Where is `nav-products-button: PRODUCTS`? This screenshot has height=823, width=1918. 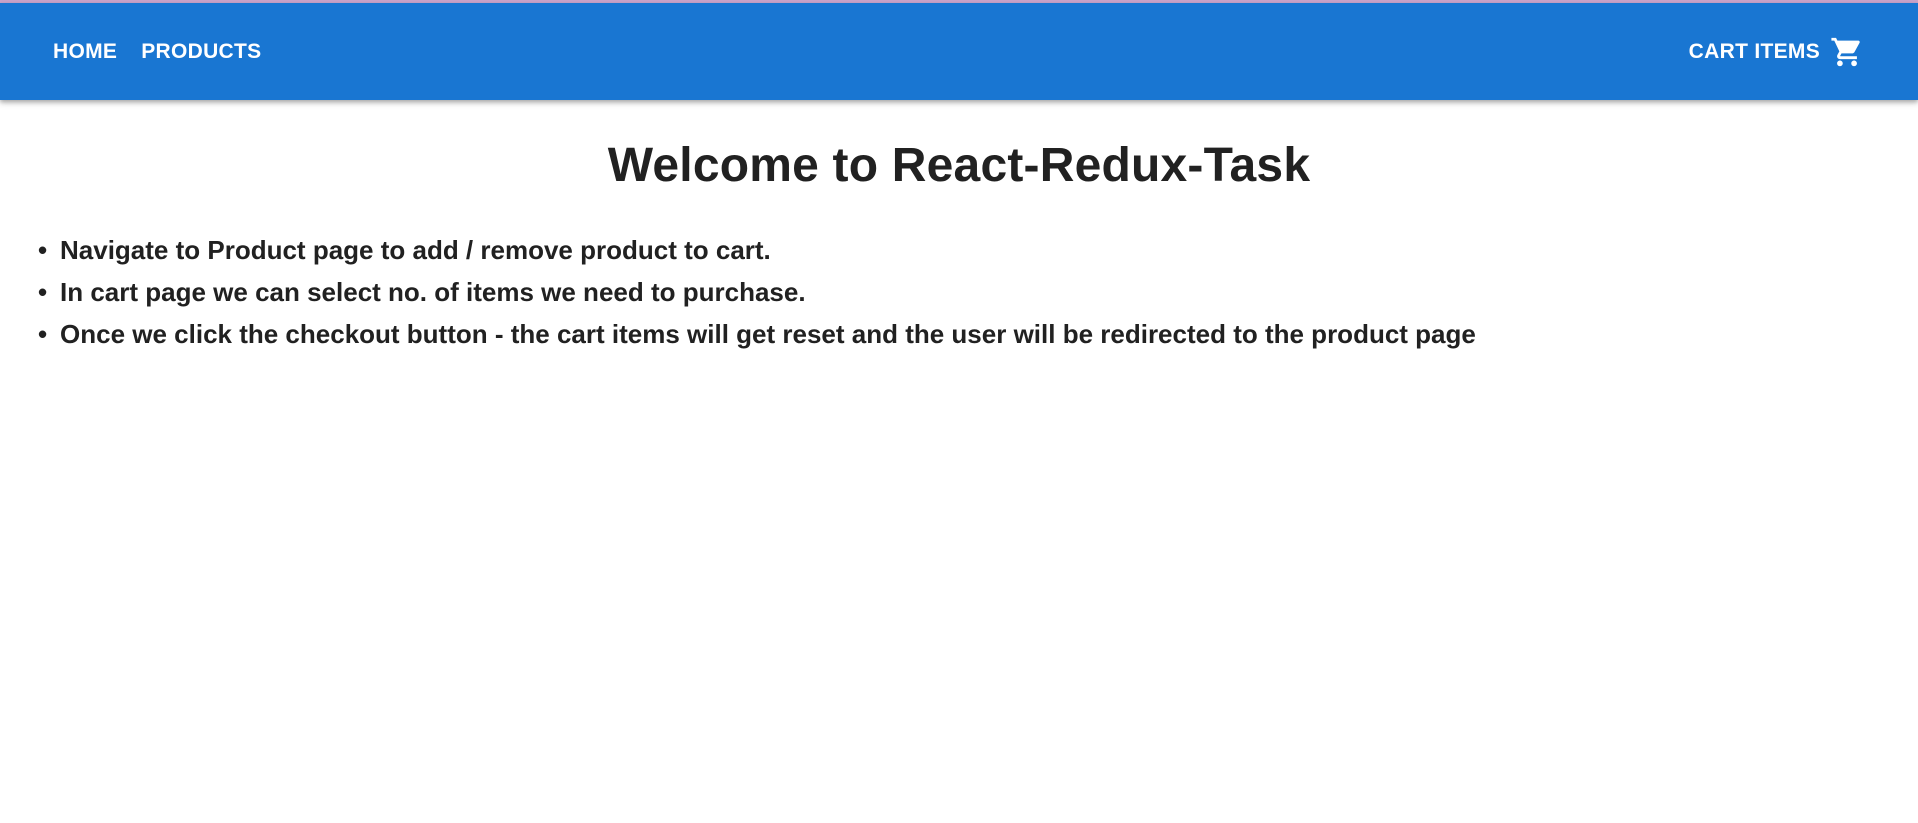 nav-products-button: PRODUCTS is located at coordinates (201, 52).